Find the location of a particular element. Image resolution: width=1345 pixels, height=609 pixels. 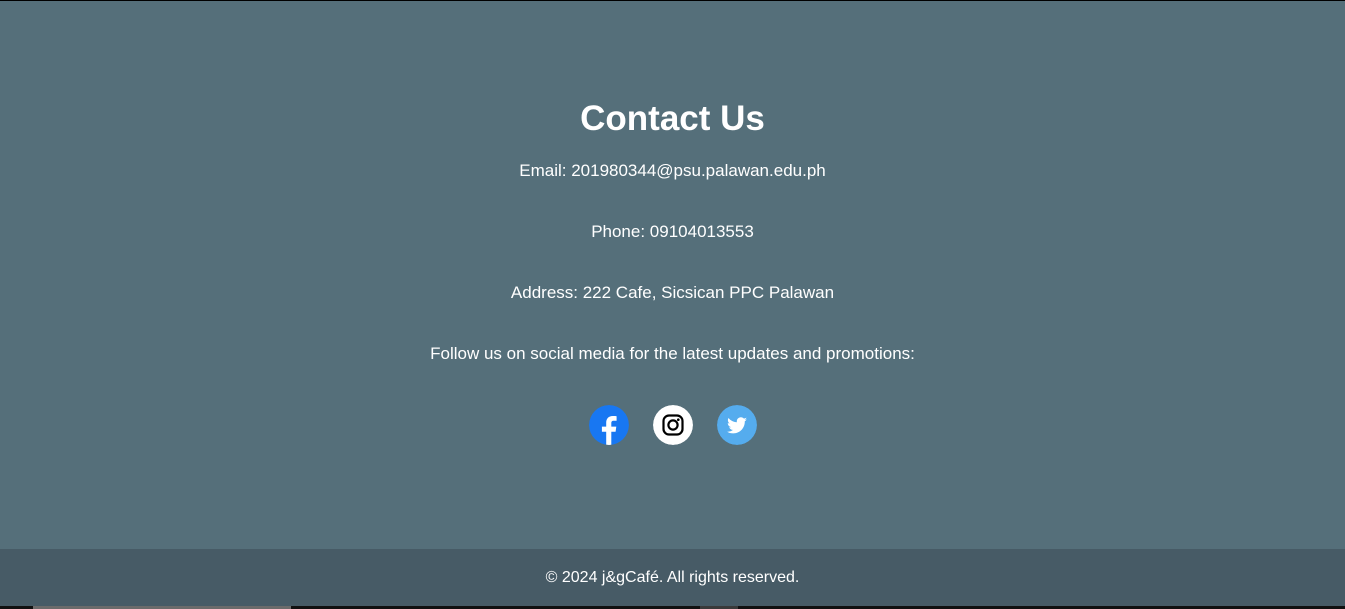

instagram-icon is located at coordinates (672, 425).